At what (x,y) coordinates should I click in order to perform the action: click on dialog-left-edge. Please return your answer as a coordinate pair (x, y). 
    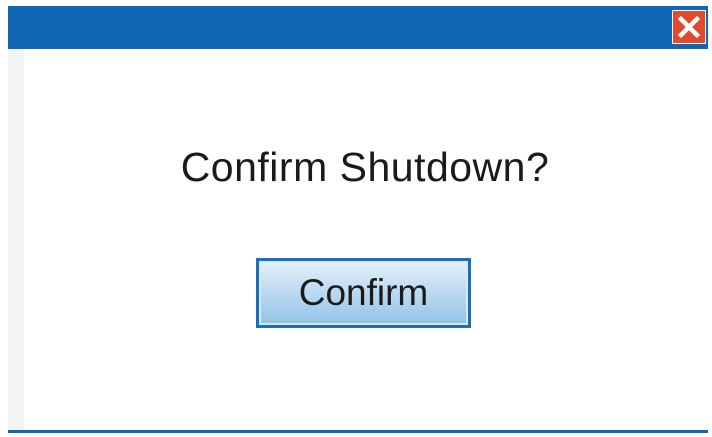
    Looking at the image, I should click on (16, 239).